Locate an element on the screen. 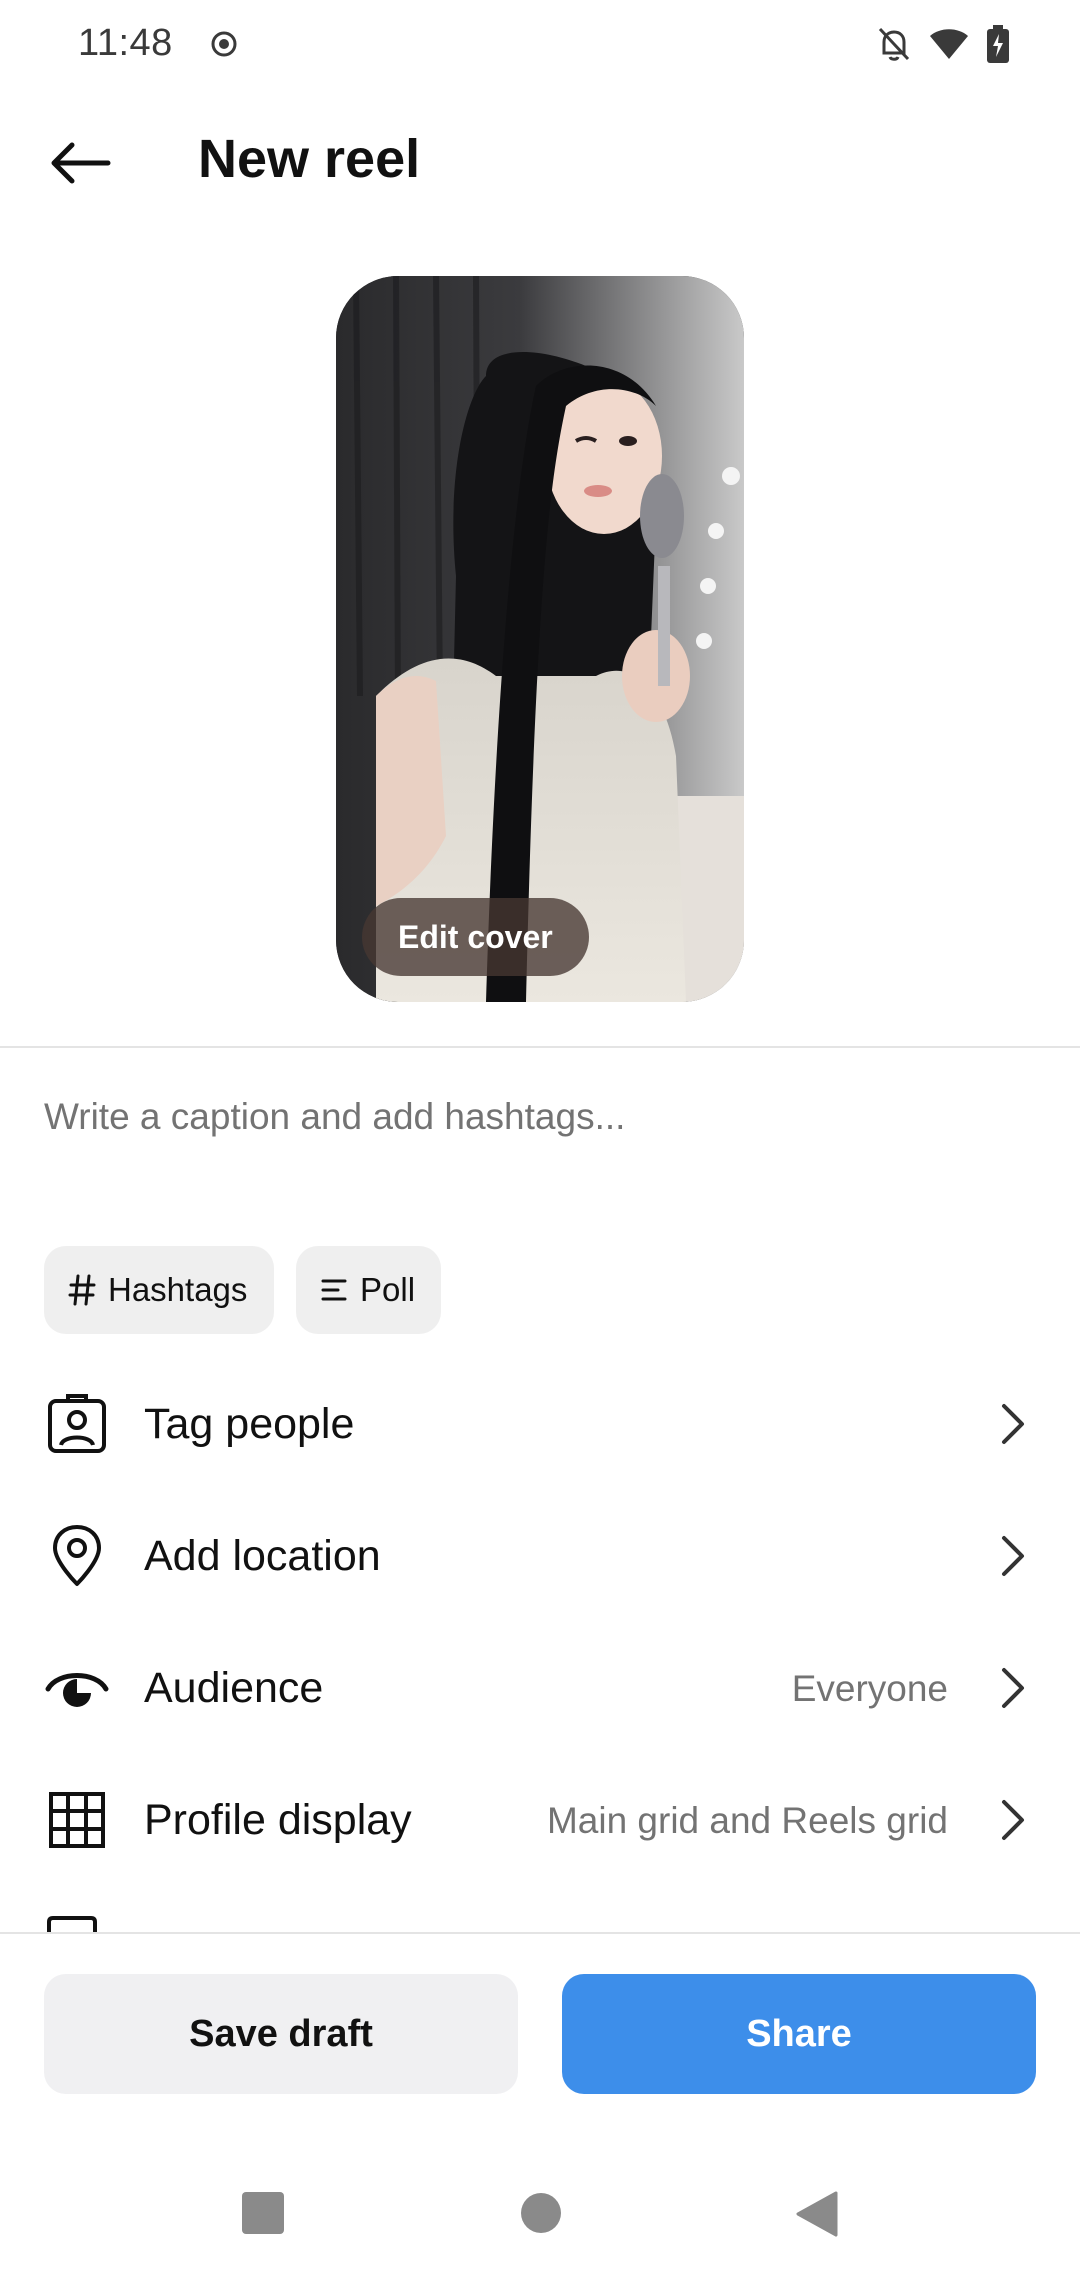 The image size is (1080, 2280). edit-cover-button: Edit cover is located at coordinates (475, 937).